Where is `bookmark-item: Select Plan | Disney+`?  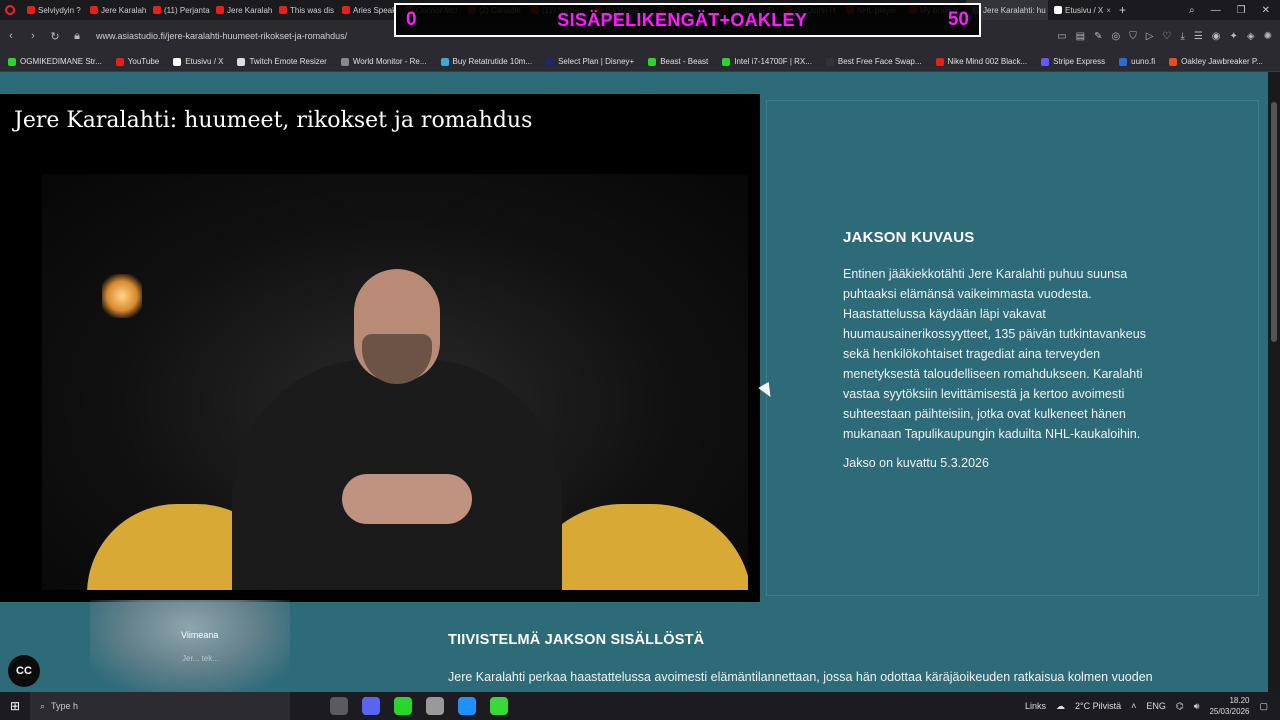
bookmark-item: Select Plan | Disney+ is located at coordinates (590, 61).